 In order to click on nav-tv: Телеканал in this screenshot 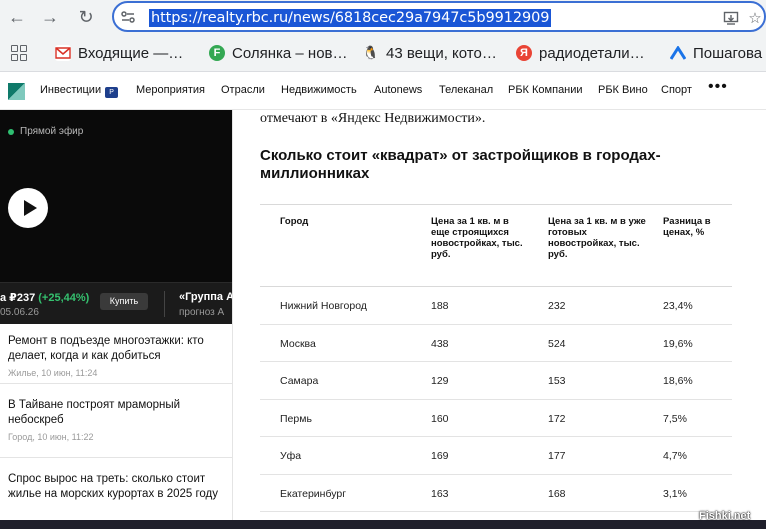, I will do `click(466, 90)`.